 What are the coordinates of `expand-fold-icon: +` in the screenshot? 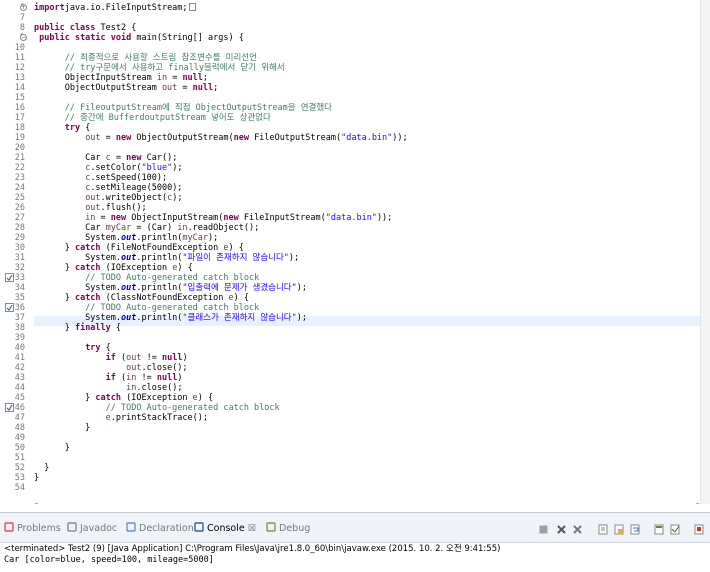 It's located at (23, 7).